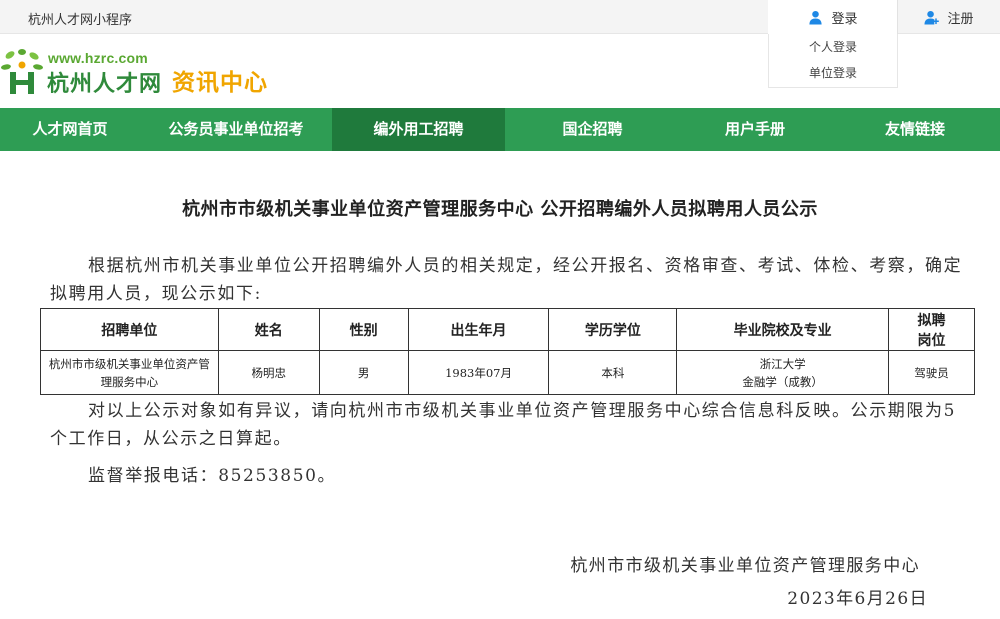 This screenshot has width=1000, height=619. What do you see at coordinates (755, 129) in the screenshot?
I see `nav-item-user-manual: 用户手册` at bounding box center [755, 129].